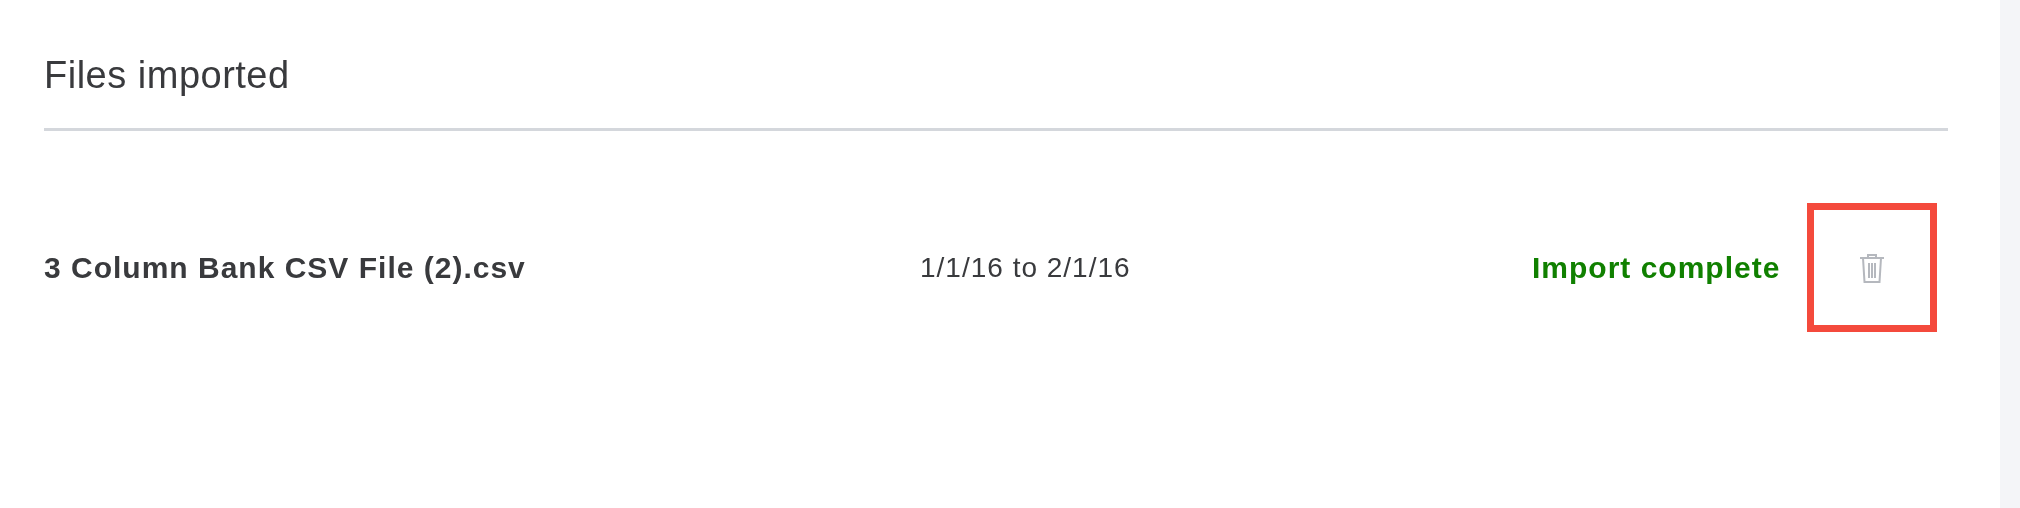  Describe the element at coordinates (167, 75) in the screenshot. I see `section-title: Files imported` at that location.